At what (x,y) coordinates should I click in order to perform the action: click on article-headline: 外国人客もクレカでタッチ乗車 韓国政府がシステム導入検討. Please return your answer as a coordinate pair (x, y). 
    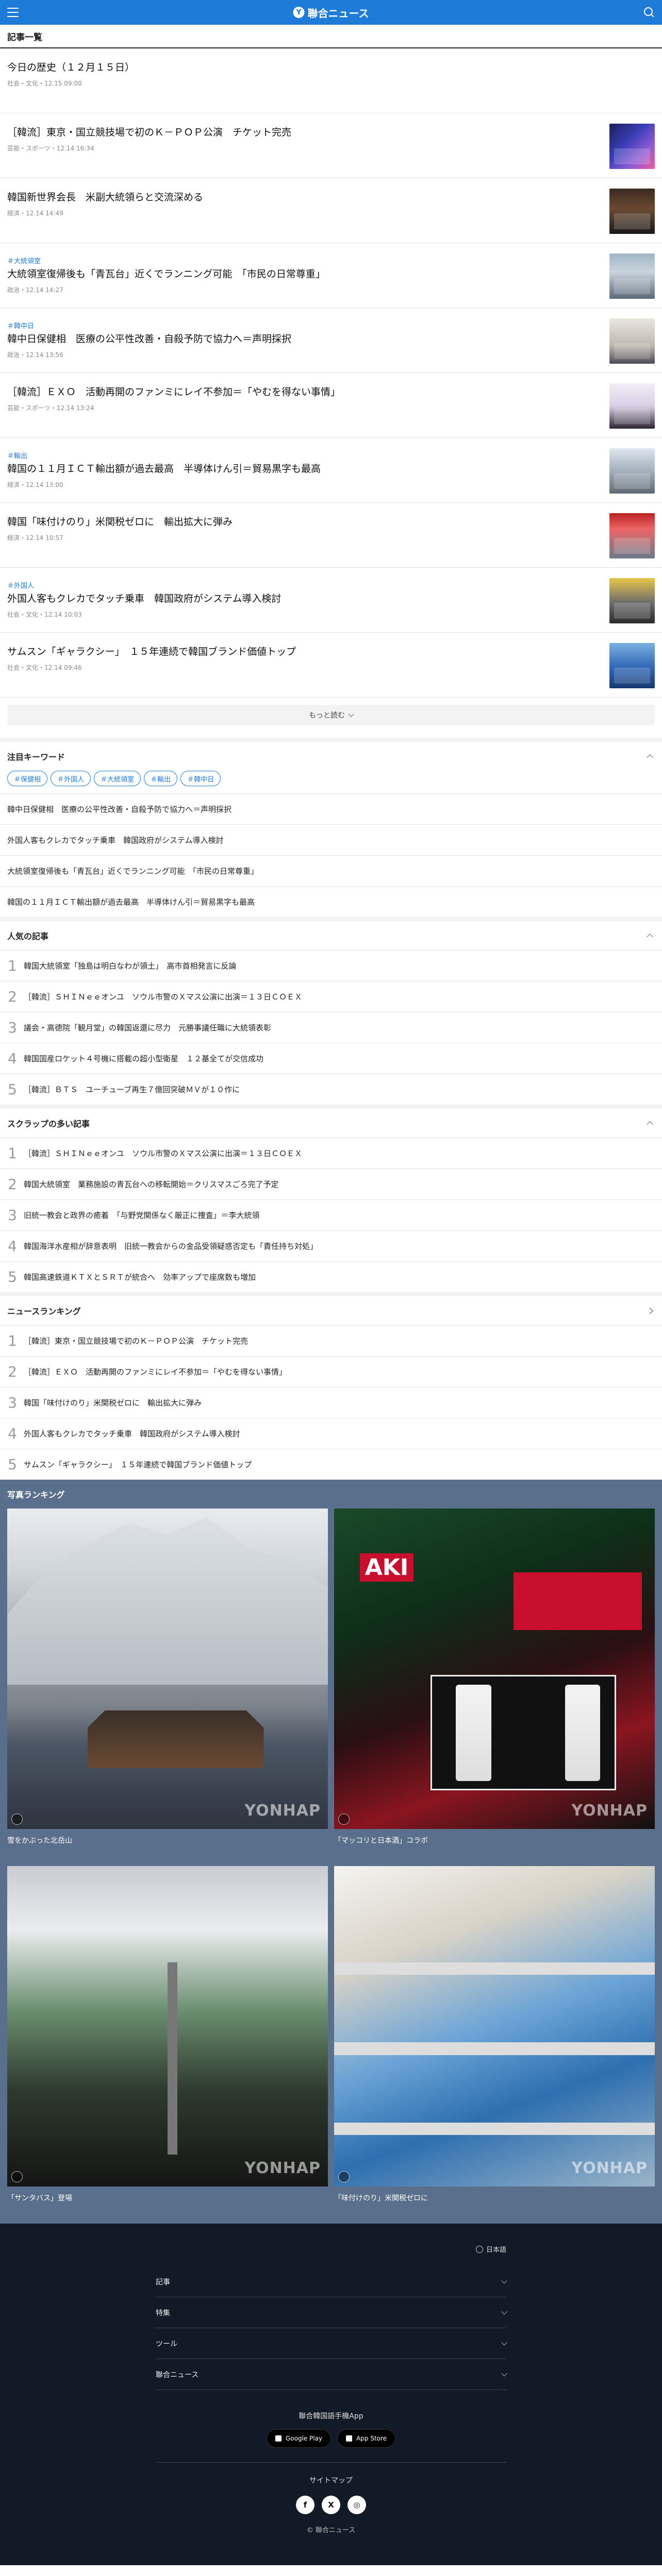
    Looking at the image, I should click on (303, 599).